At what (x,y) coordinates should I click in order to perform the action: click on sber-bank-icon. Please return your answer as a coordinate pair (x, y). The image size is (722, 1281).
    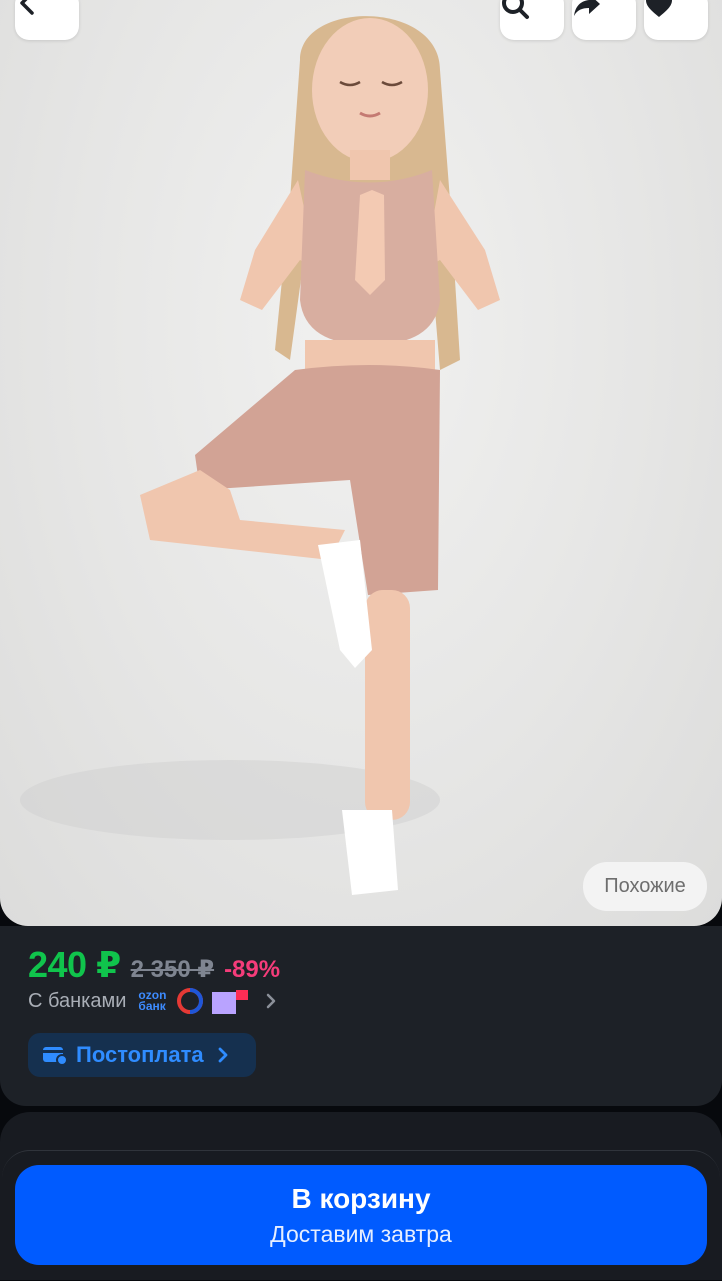
    Looking at the image, I should click on (190, 1001).